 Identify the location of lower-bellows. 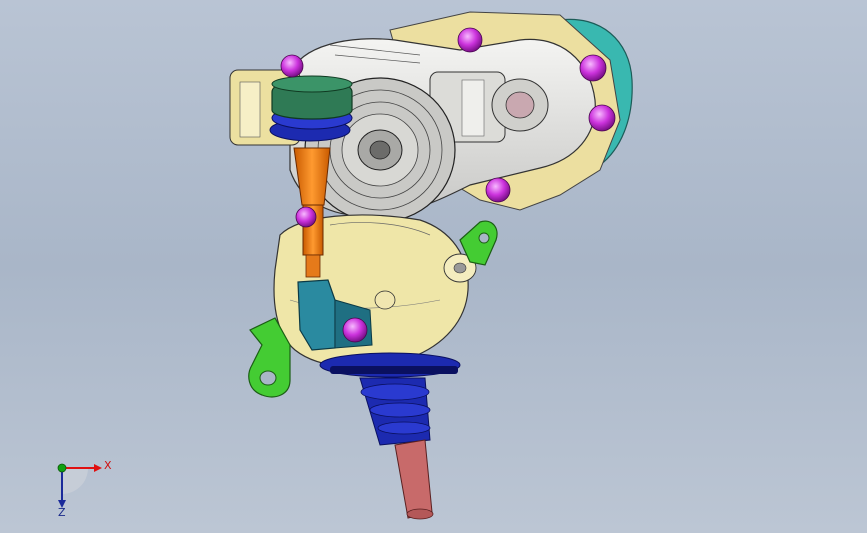
(390, 399).